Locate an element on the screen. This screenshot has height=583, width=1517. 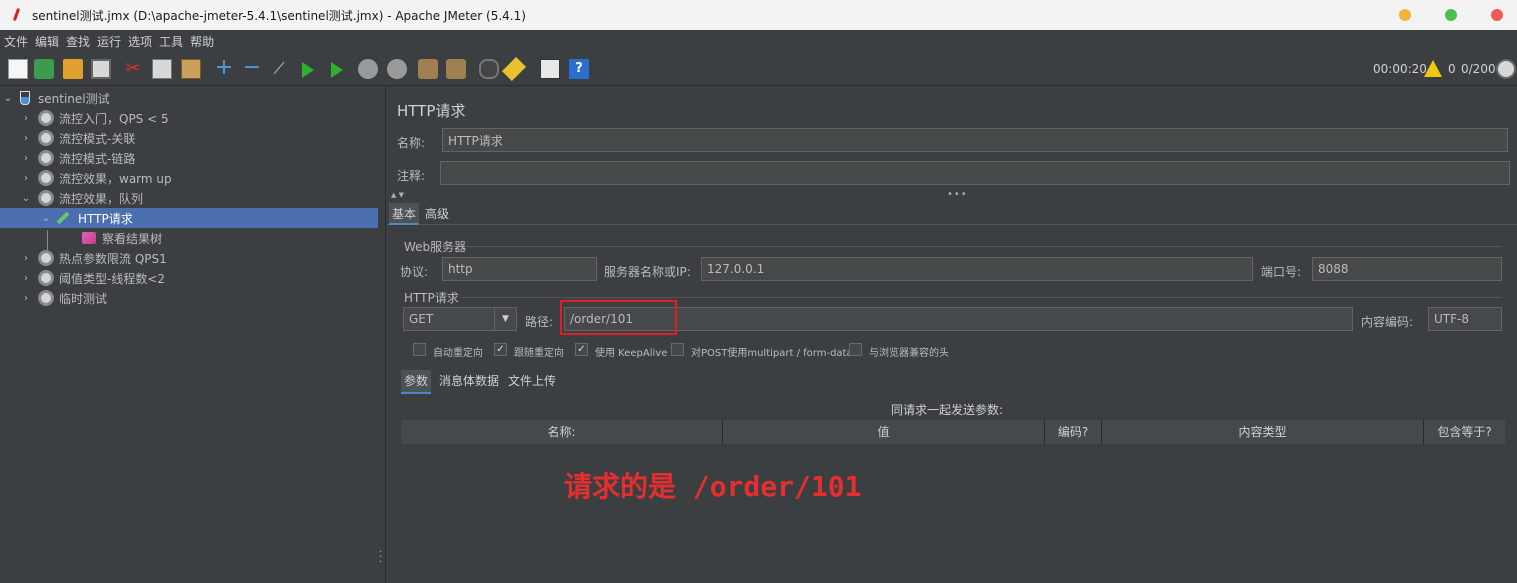
collapse-bar: ▲ ▼ ••• is located at coordinates (952, 195).